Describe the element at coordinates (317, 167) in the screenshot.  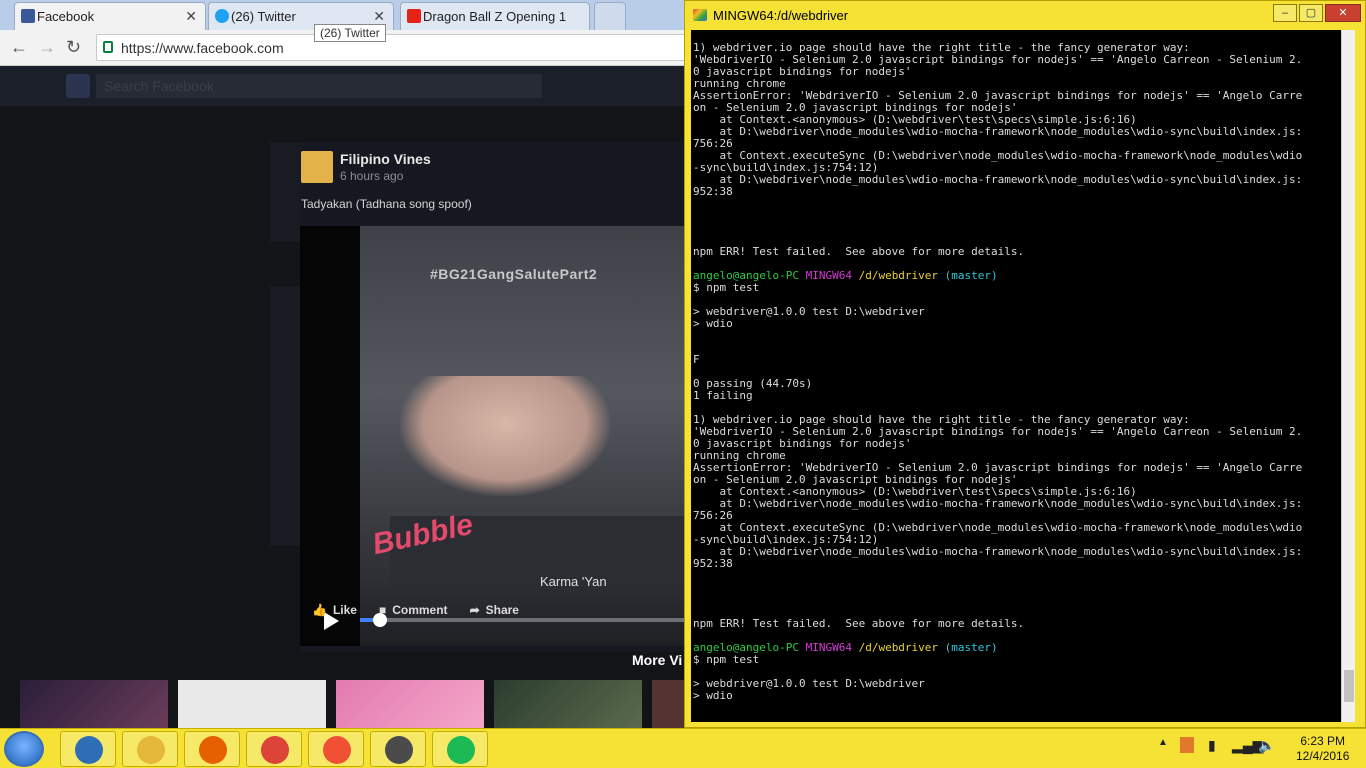
I see `page-avatar` at that location.